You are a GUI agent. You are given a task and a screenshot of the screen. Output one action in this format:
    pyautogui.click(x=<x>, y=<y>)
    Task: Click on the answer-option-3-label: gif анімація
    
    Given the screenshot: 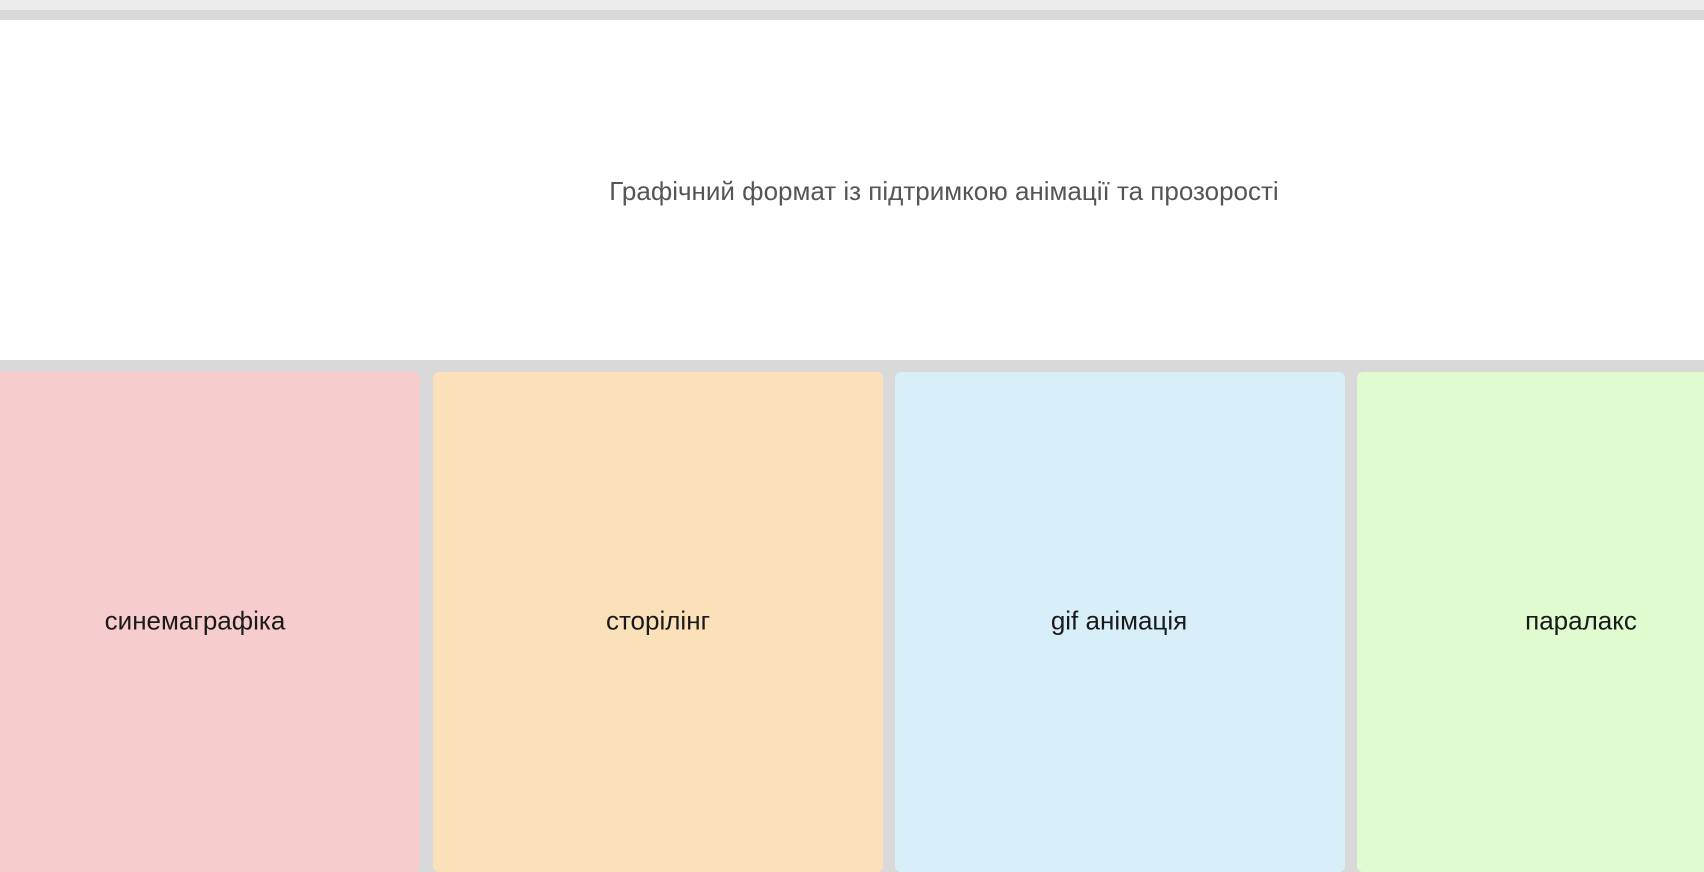 What is the action you would take?
    pyautogui.click(x=1119, y=620)
    